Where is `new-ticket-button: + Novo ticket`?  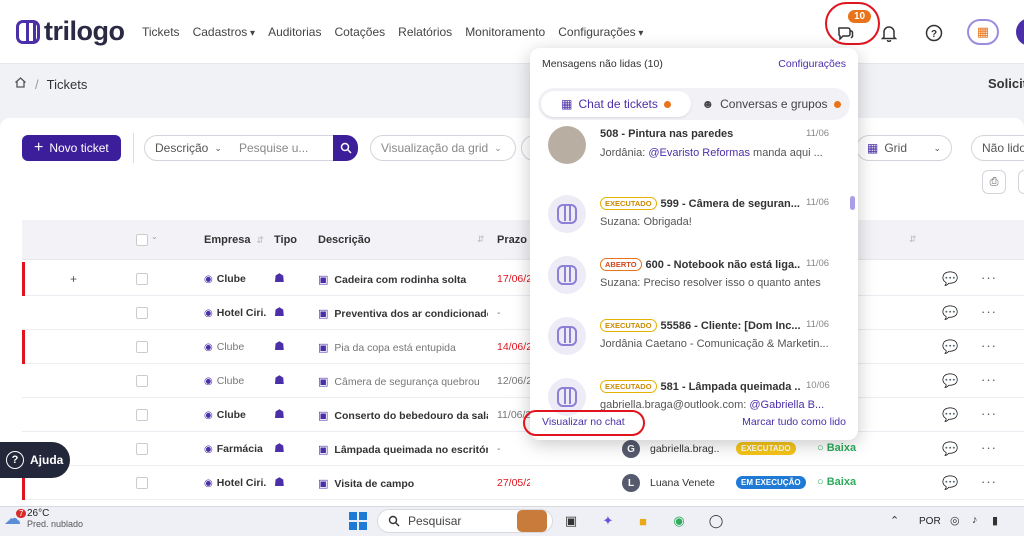 new-ticket-button: + Novo ticket is located at coordinates (71, 148).